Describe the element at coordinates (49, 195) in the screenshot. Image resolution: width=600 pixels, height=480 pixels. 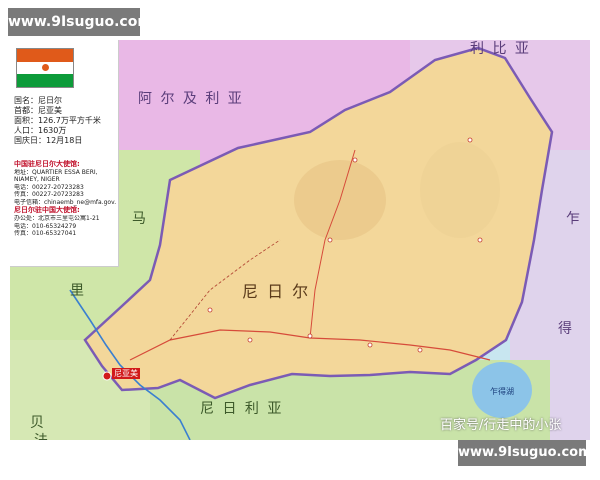
I see `embassy-fax-1: 传真：00227-20723283` at that location.